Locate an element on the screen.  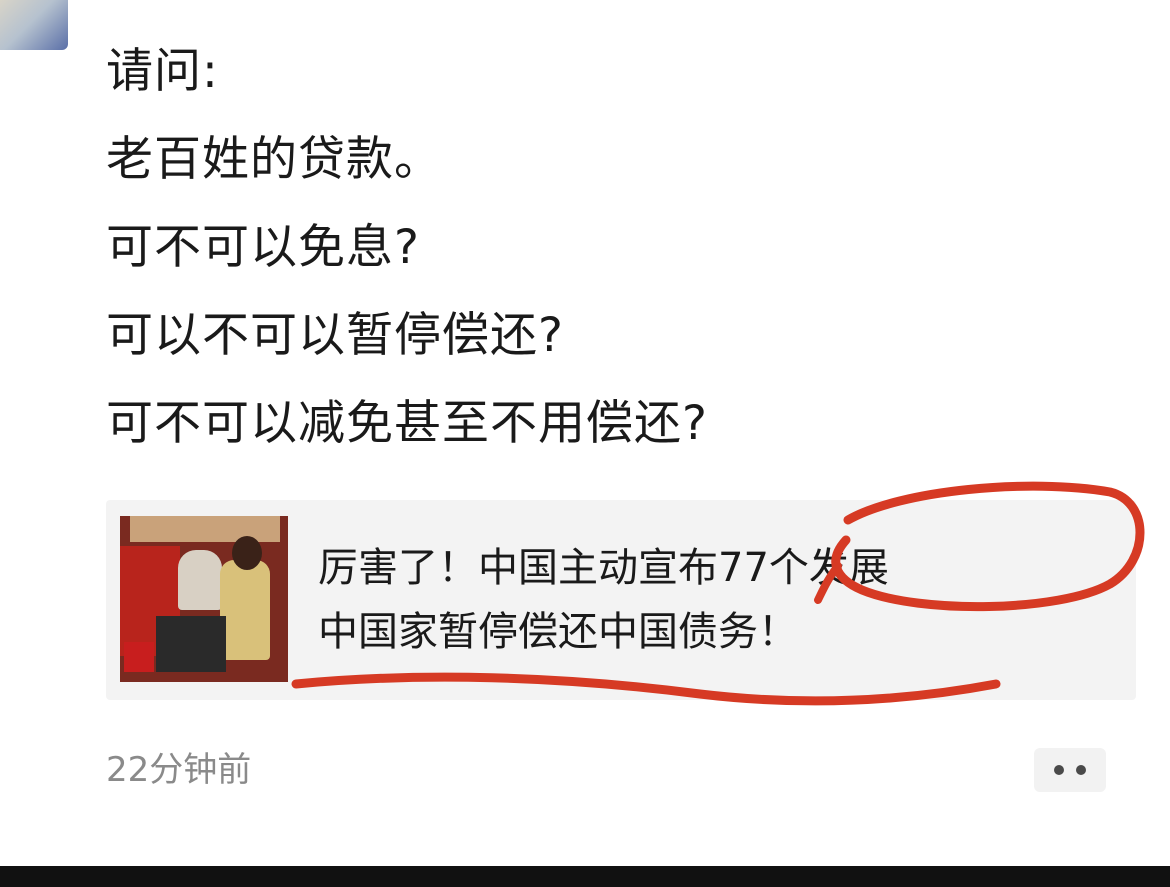
link-title-line: 厉害了！中国主动宣布77个发展 is located at coordinates (603, 568).